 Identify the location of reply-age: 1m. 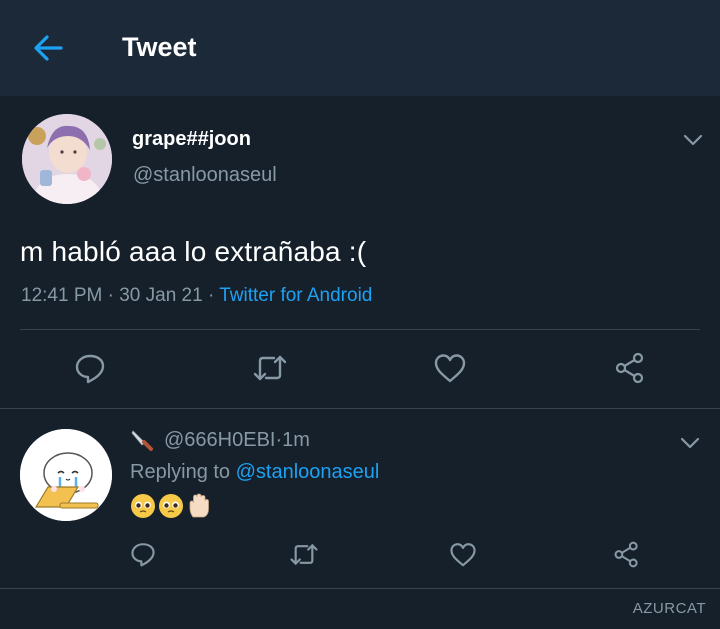
(296, 439).